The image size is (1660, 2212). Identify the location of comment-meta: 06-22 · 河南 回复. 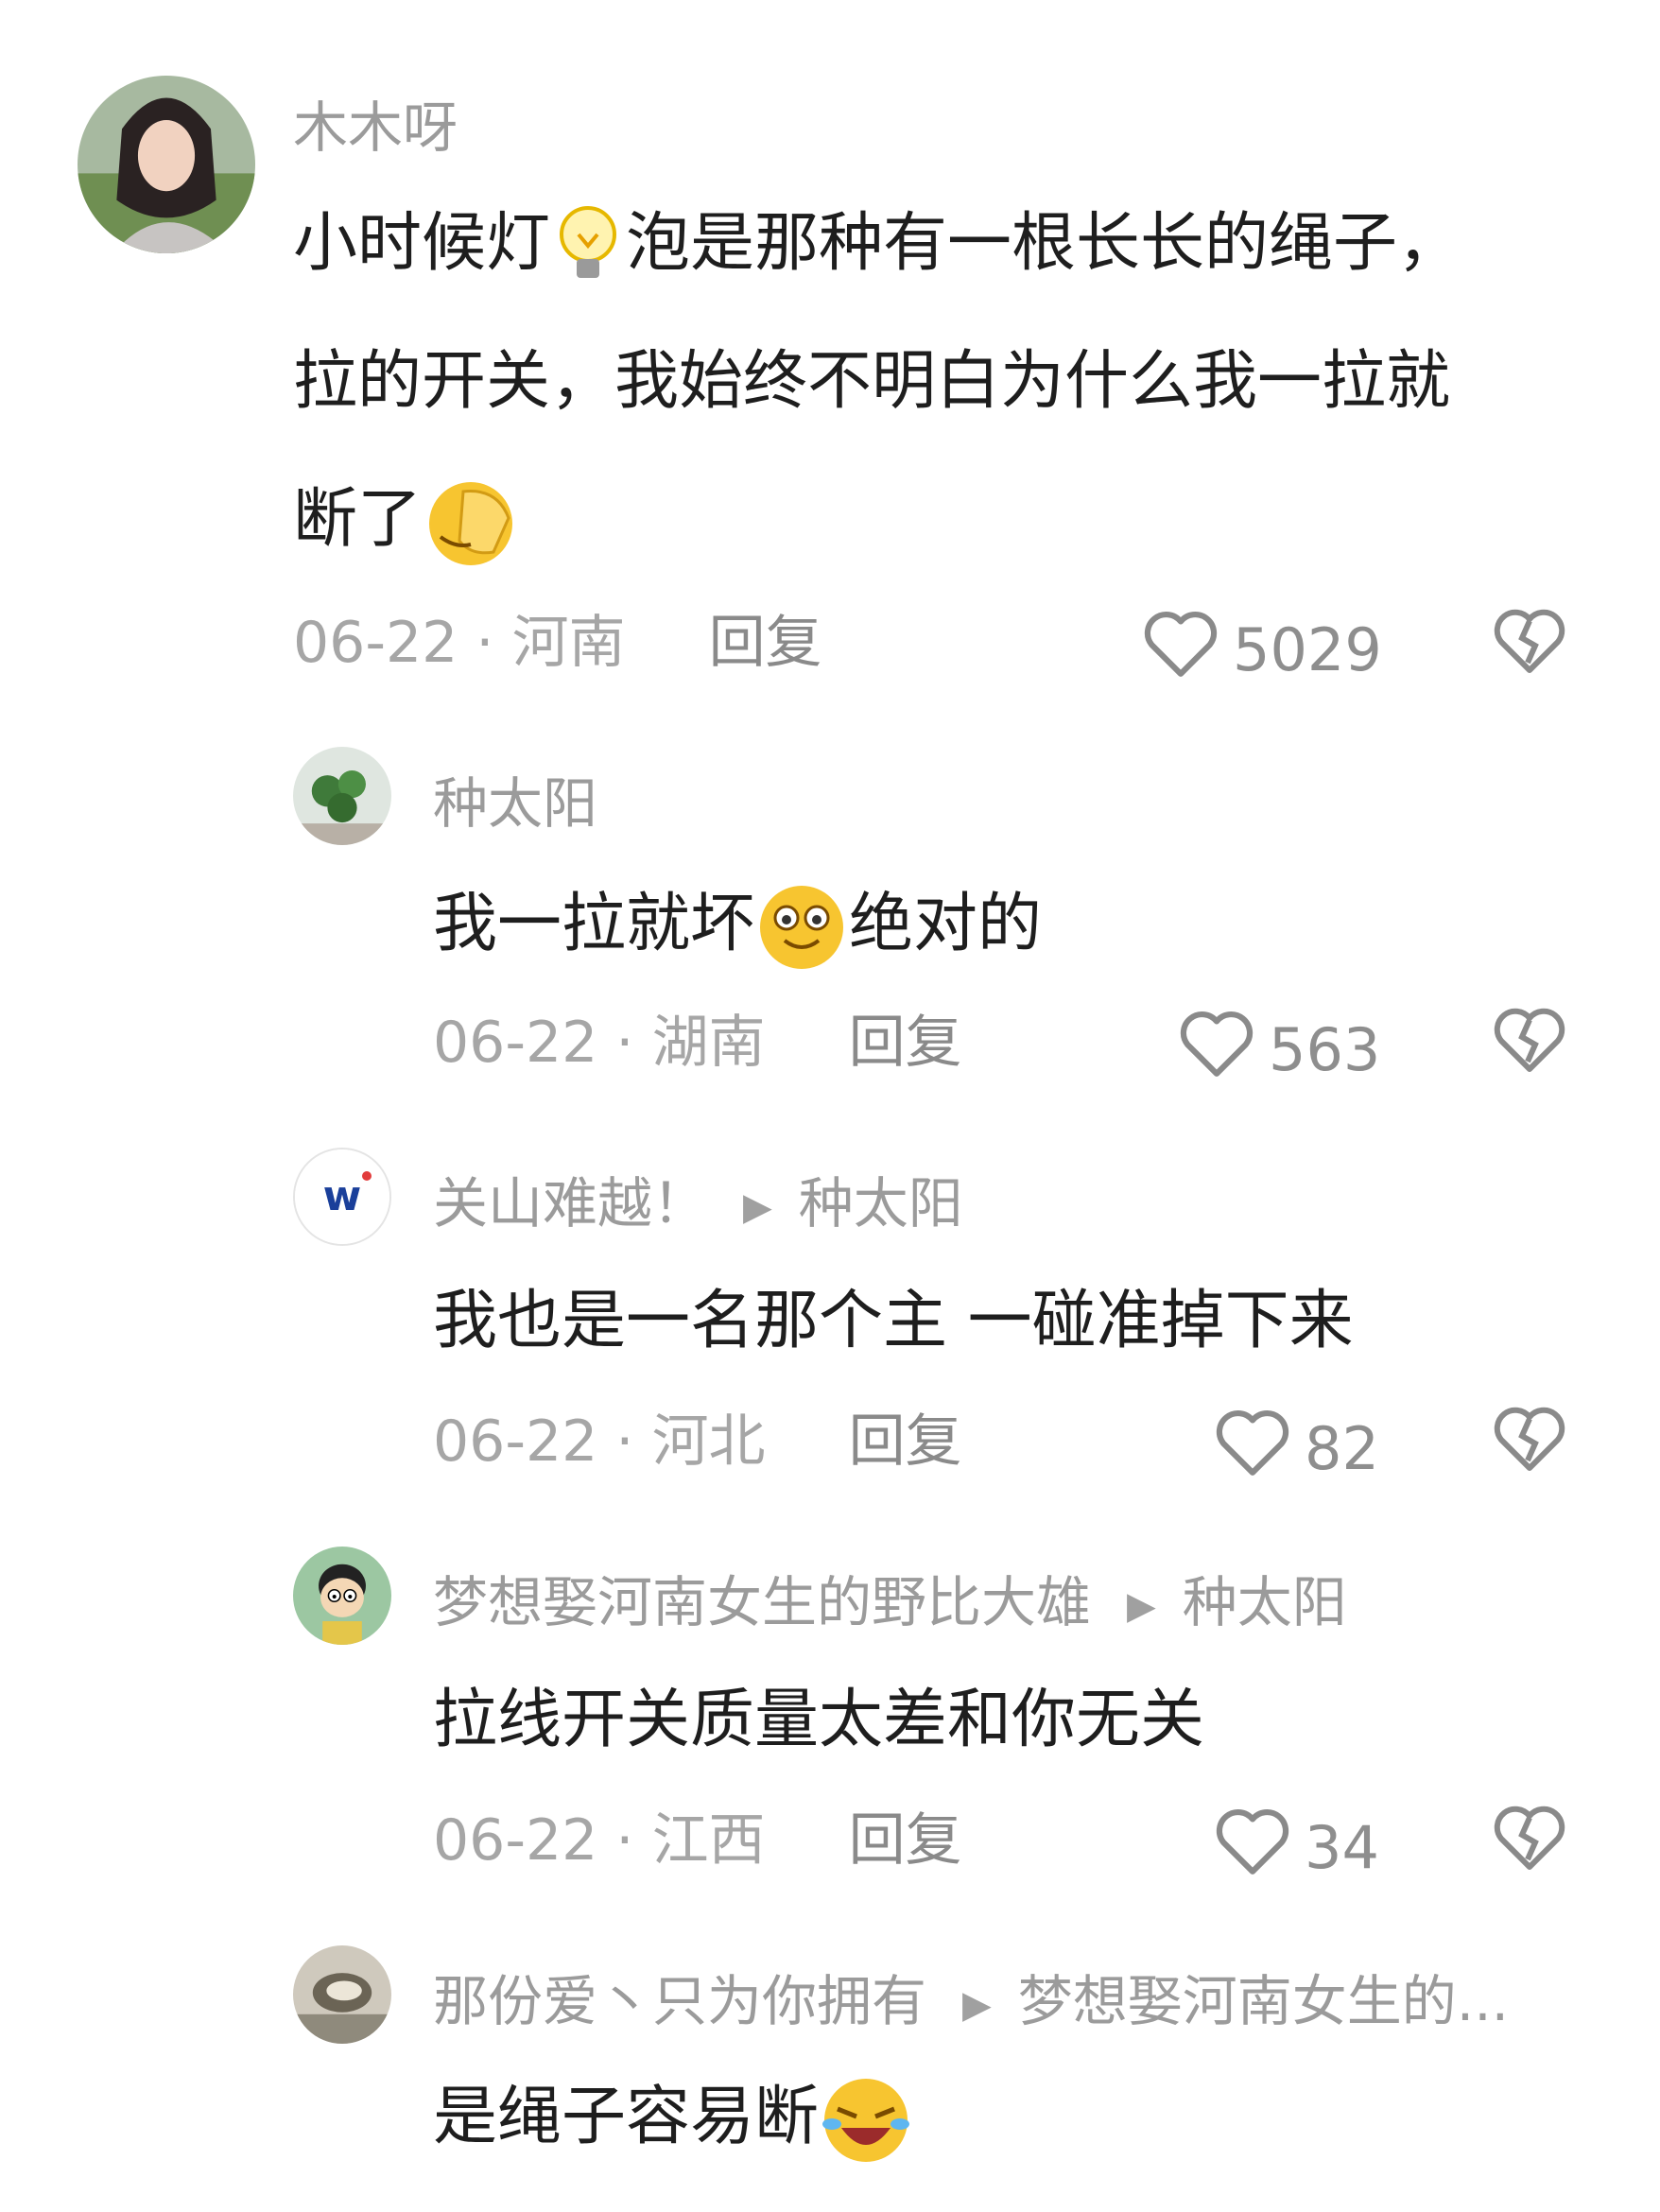
(557, 643).